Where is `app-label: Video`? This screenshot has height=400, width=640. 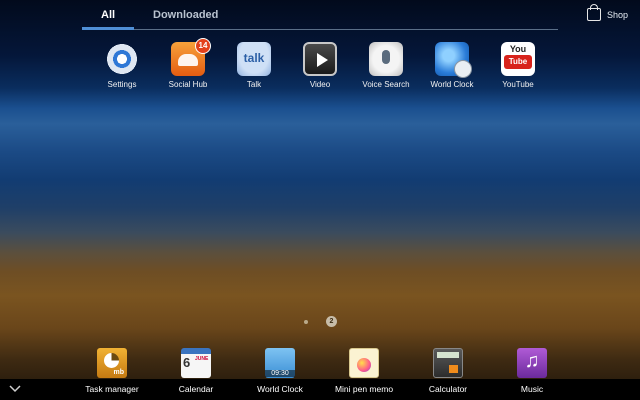
app-label: Video is located at coordinates (320, 84).